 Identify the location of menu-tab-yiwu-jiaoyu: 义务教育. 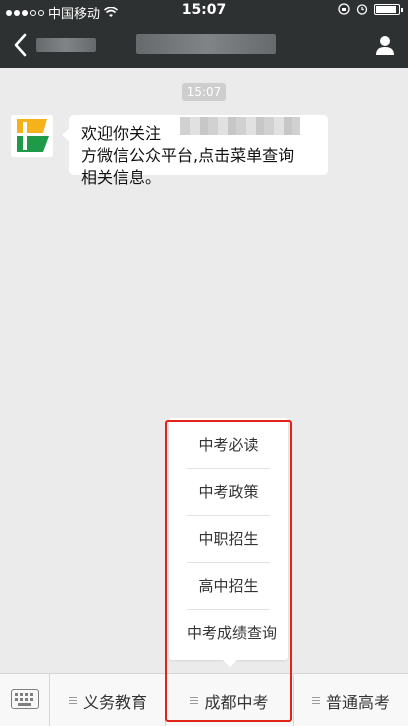
(108, 700).